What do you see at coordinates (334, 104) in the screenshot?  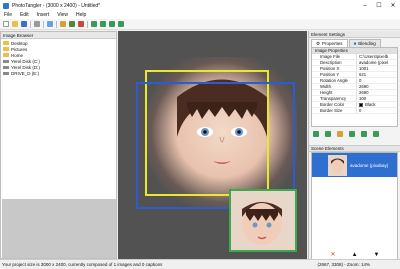 I see `property-name: Border Color` at bounding box center [334, 104].